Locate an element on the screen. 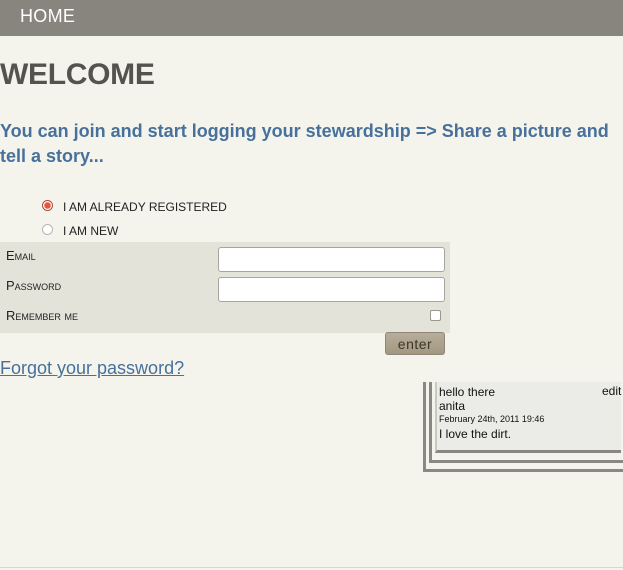 Image resolution: width=623 pixels, height=570 pixels. radio-label-registered: I AM ALREADY REGISTERED is located at coordinates (145, 207).